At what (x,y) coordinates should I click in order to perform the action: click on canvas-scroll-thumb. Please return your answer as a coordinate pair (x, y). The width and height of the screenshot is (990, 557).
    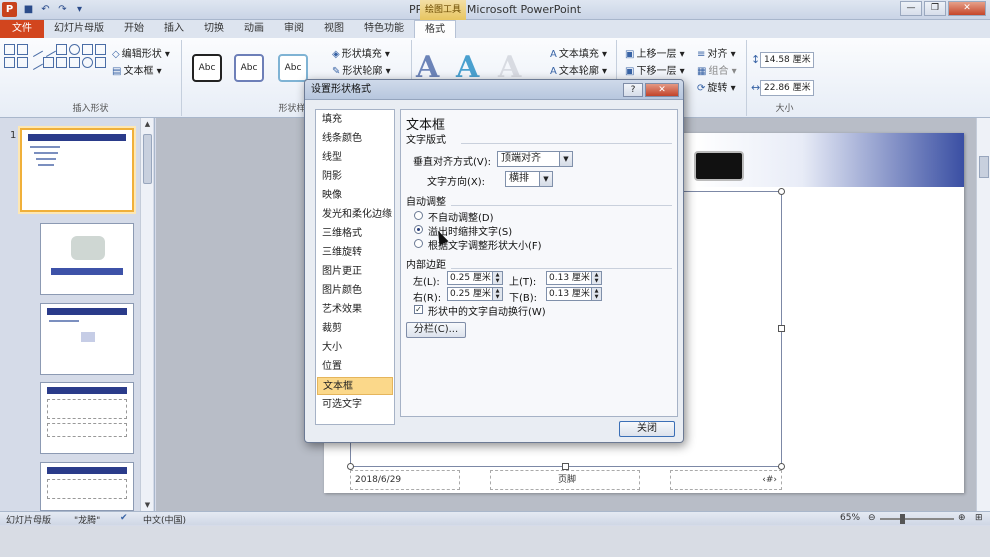
    Looking at the image, I should click on (984, 167).